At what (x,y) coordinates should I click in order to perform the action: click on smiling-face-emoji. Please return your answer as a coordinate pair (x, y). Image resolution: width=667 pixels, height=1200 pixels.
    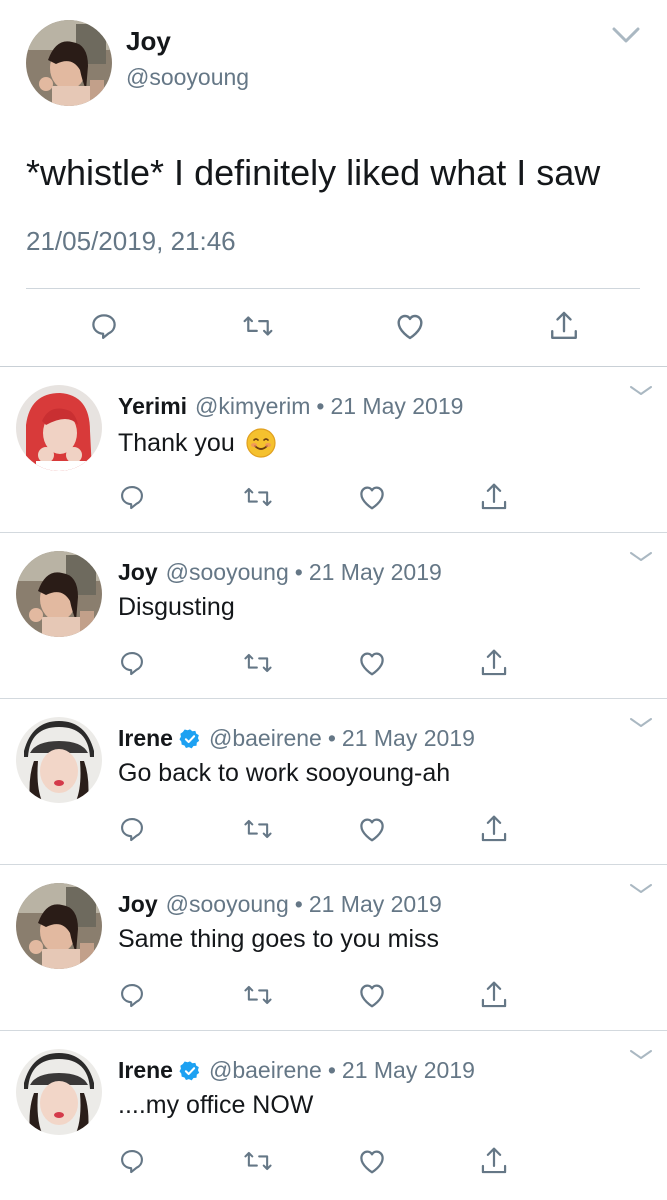
    Looking at the image, I should click on (261, 443).